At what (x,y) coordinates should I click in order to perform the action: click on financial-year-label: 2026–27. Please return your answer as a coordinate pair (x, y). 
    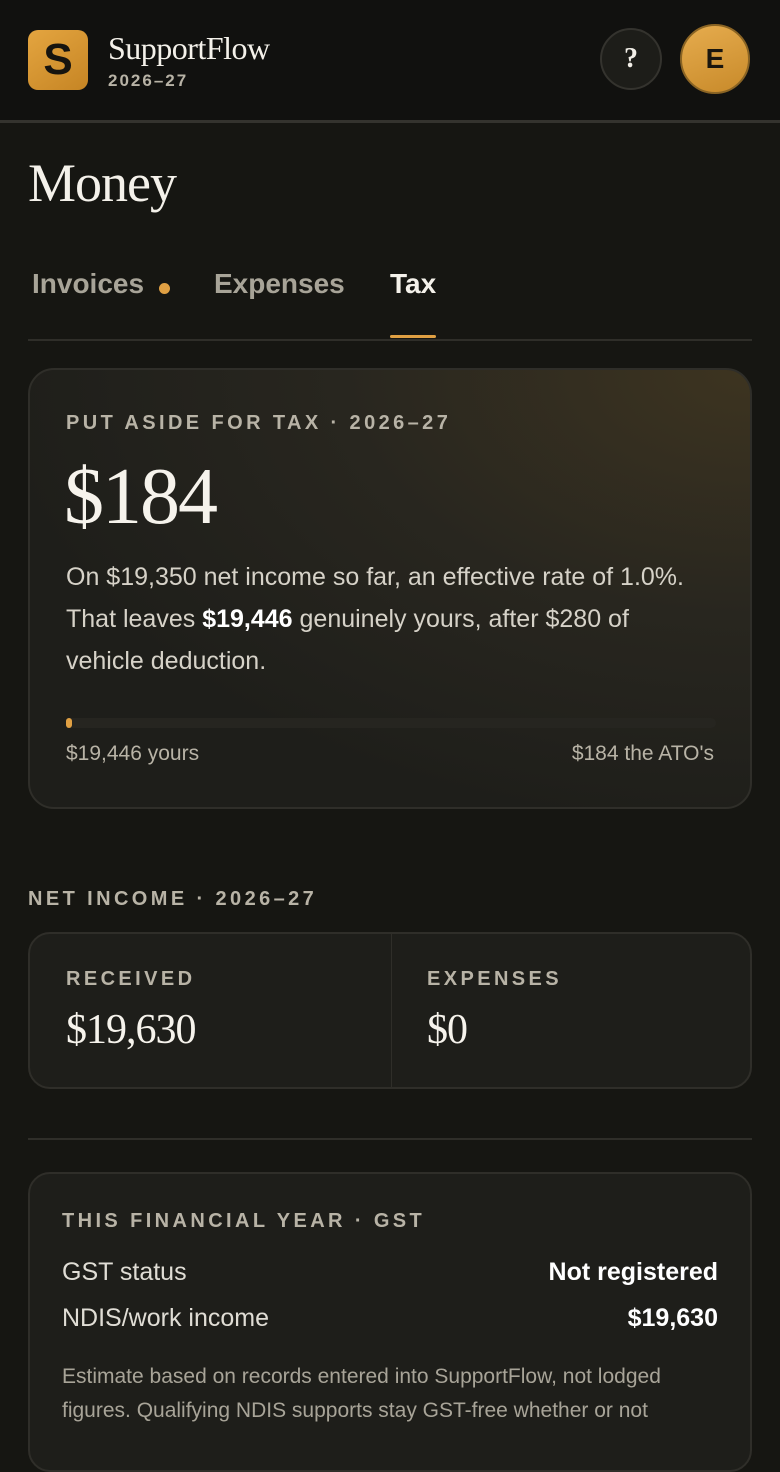
    Looking at the image, I should click on (148, 80).